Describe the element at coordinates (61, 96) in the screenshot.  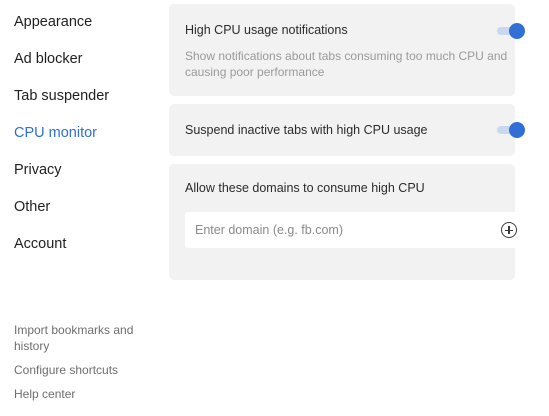
I see `sidebar-item-tab-suspender: Tab suspender` at that location.